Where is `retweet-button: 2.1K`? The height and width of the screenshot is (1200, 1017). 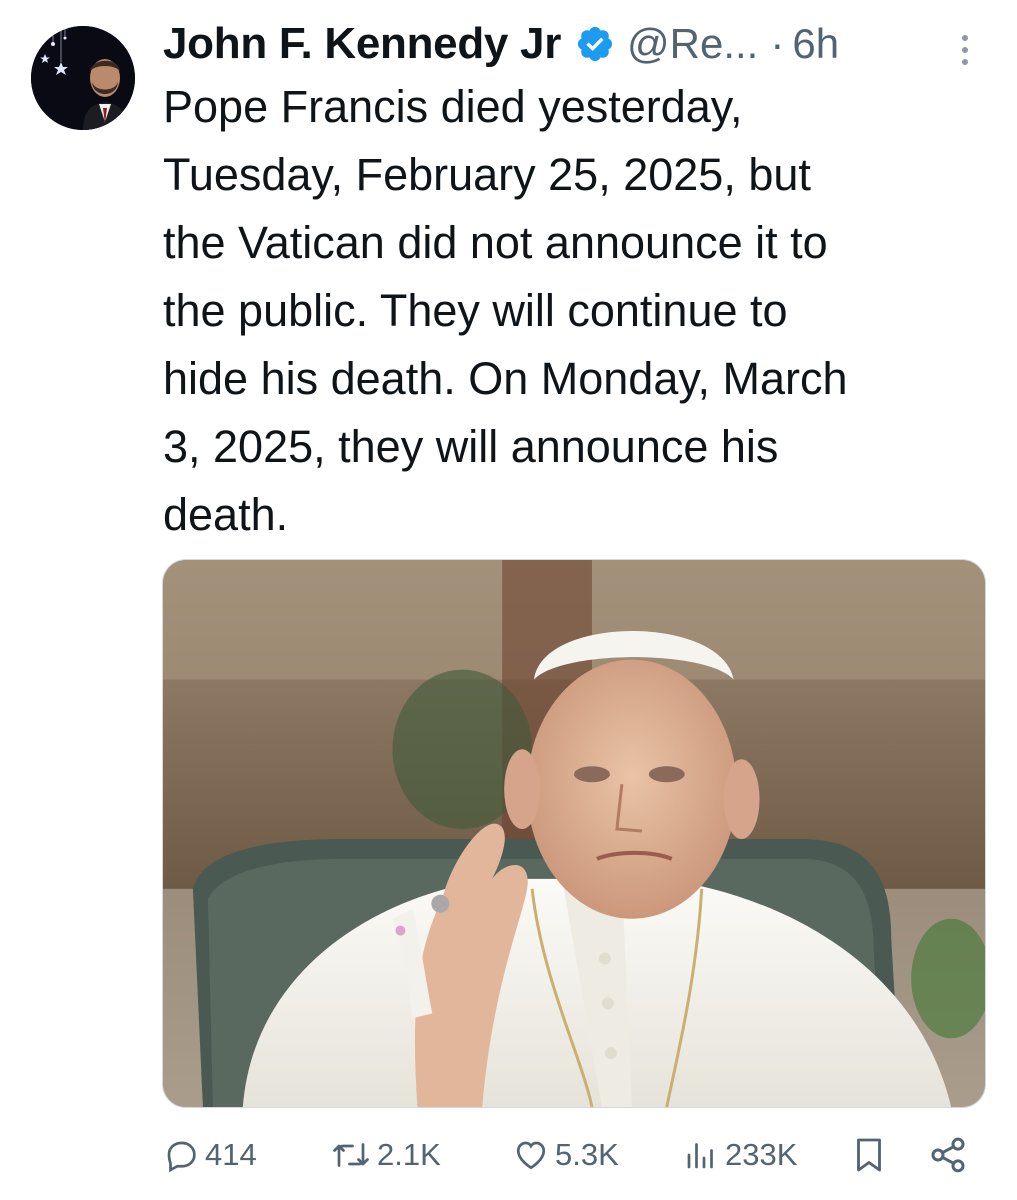 retweet-button: 2.1K is located at coordinates (386, 1155).